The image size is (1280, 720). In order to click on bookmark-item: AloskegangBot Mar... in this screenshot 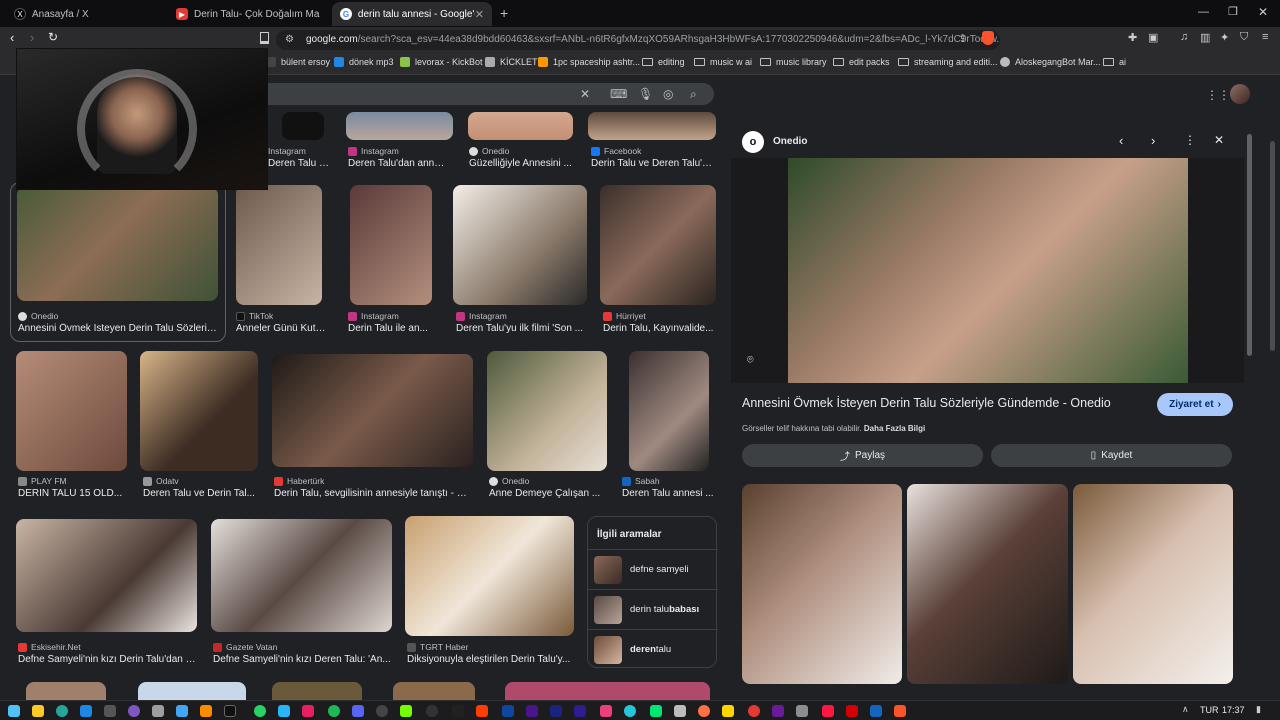, I will do `click(1050, 62)`.